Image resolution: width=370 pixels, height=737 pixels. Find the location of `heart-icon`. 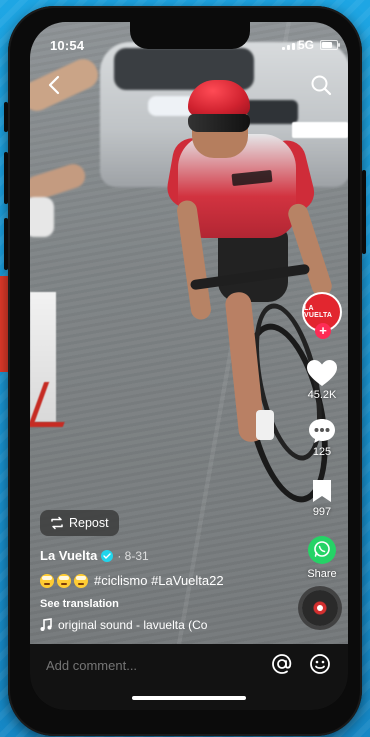

heart-icon is located at coordinates (322, 373).